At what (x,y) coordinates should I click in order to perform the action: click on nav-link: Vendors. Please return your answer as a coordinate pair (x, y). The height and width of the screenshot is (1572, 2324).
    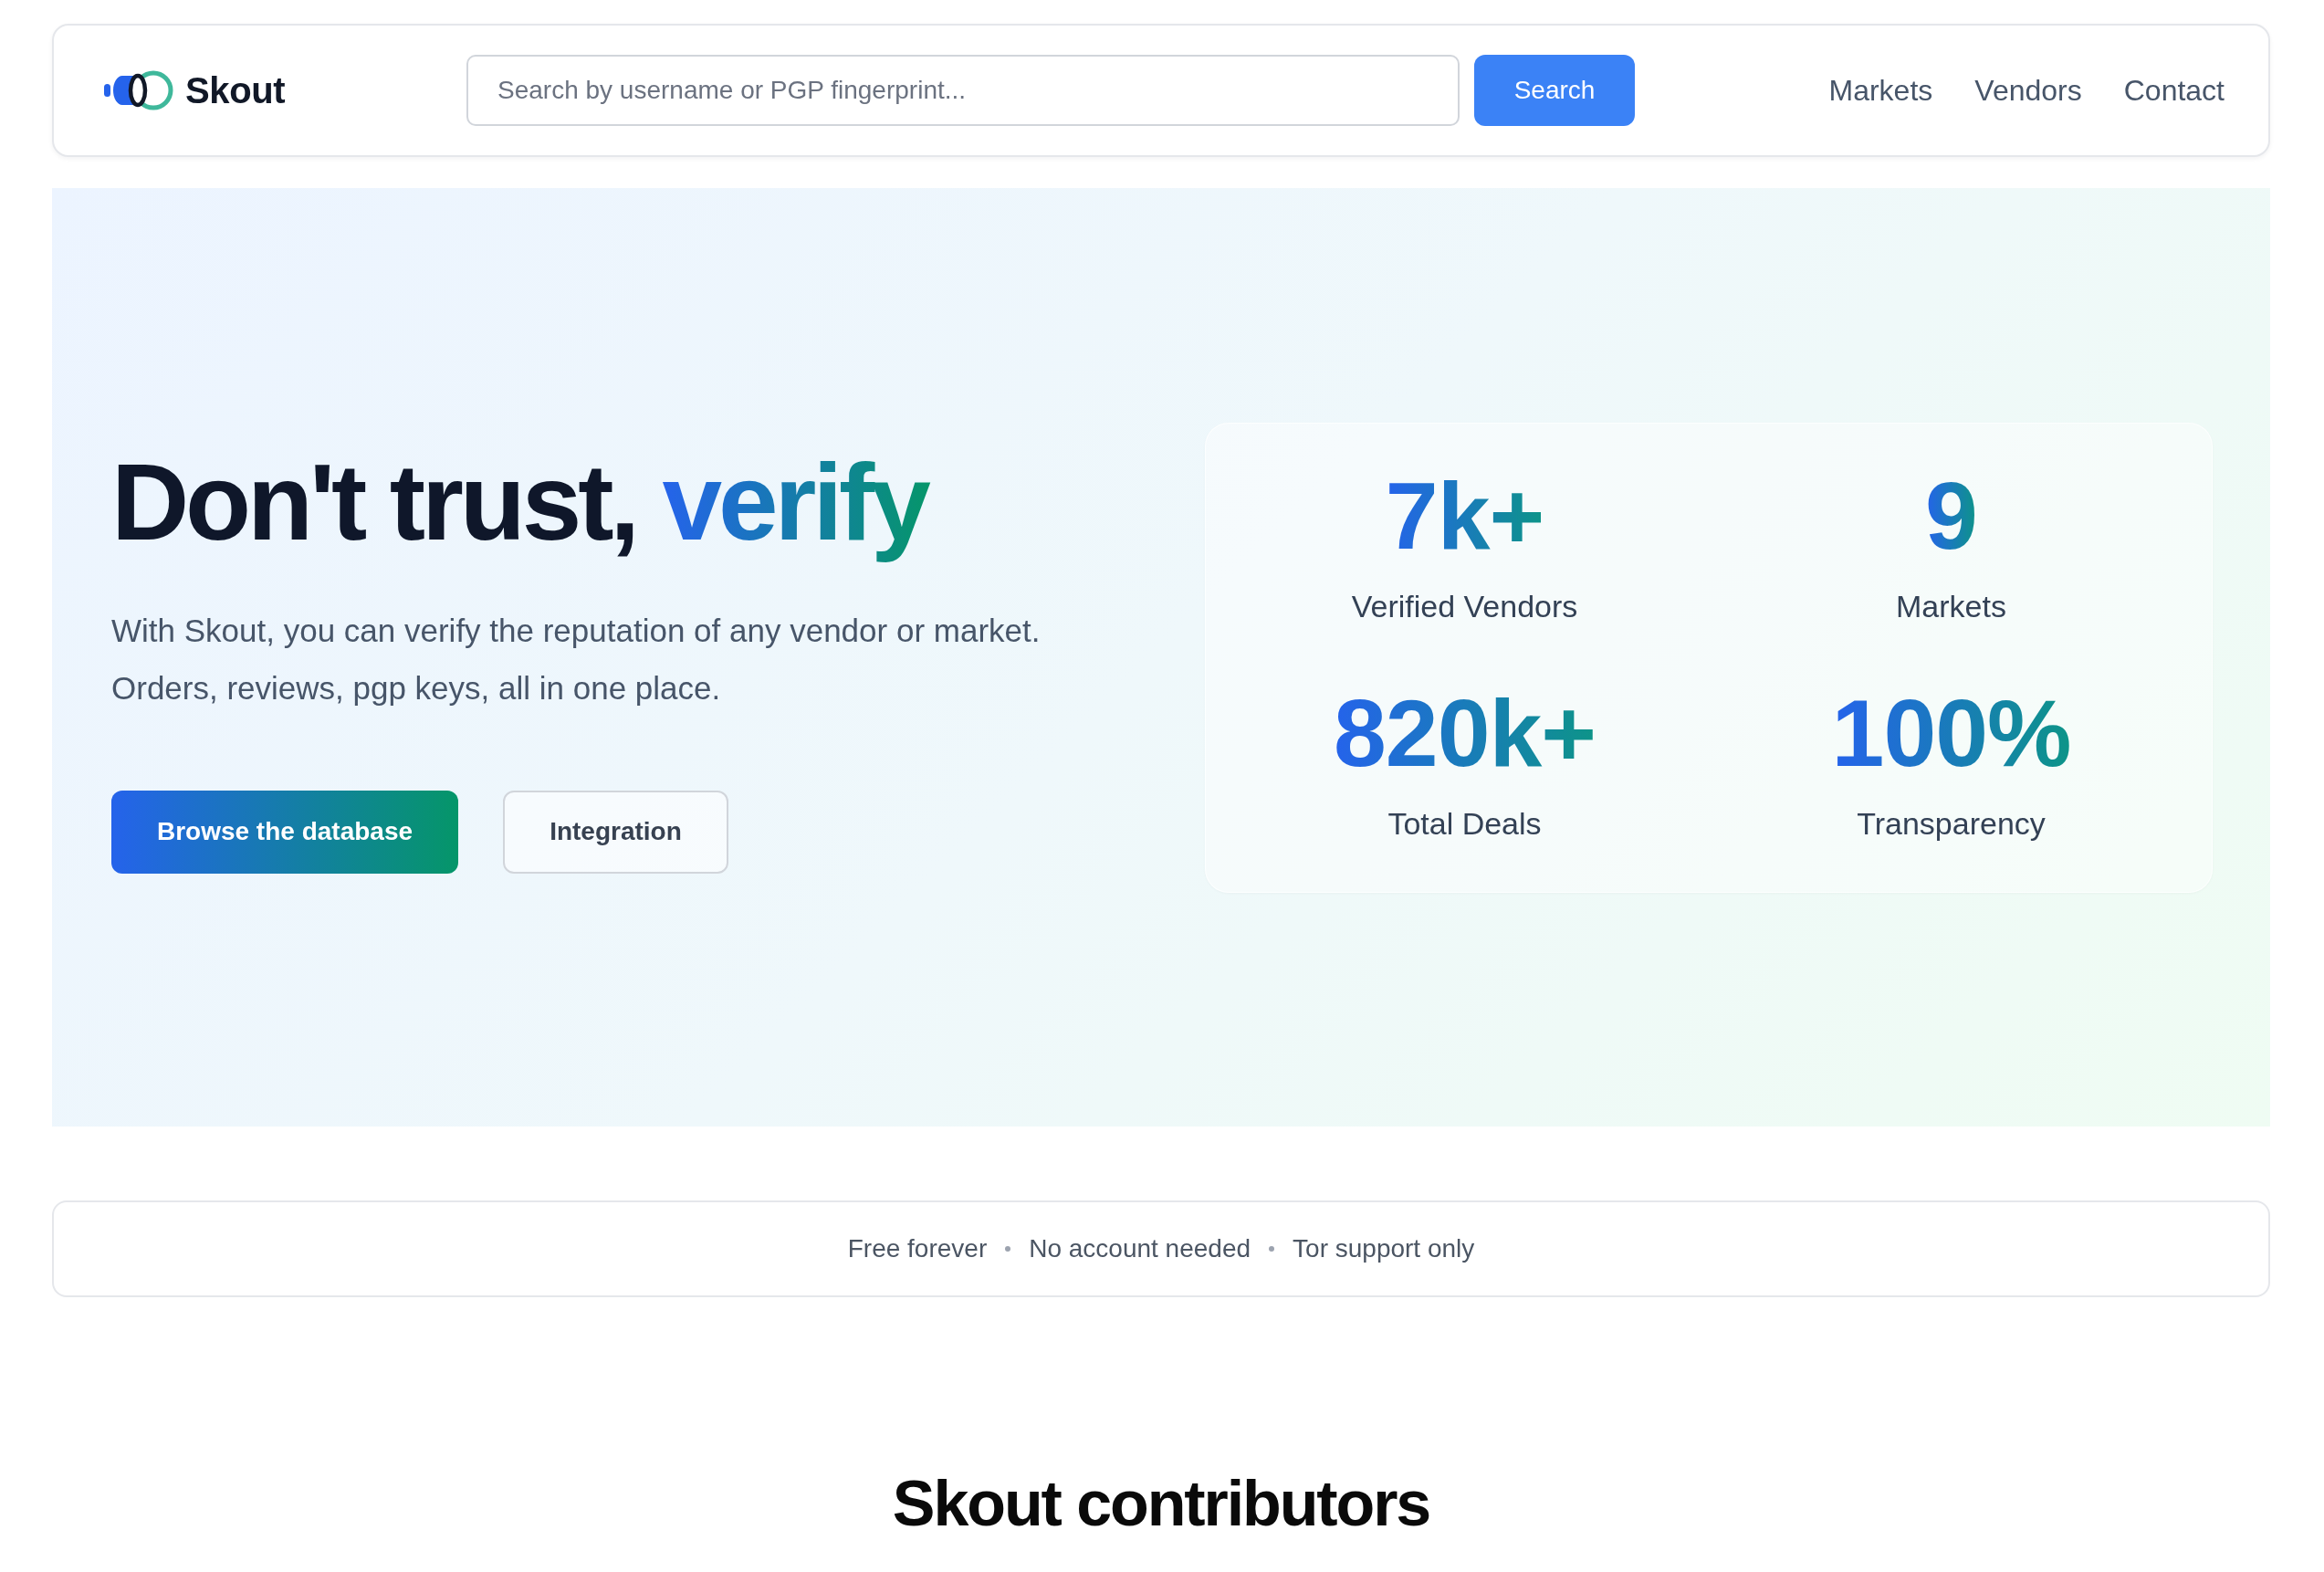
    Looking at the image, I should click on (2028, 91).